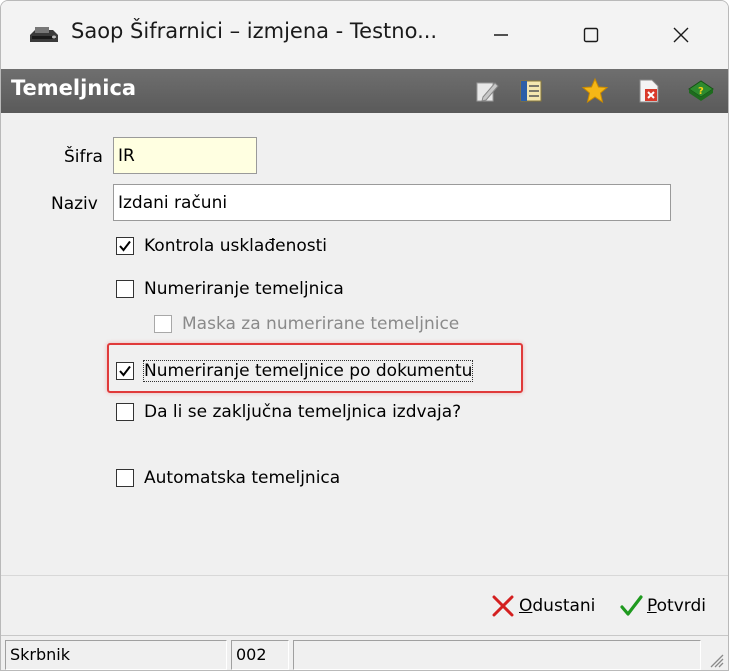 This screenshot has height=671, width=729. I want to click on minimize-icon, so click(501, 35).